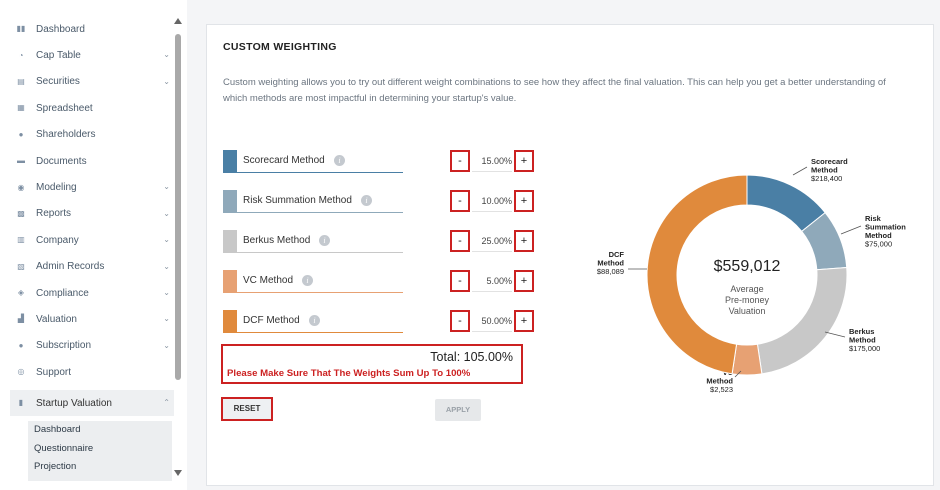 This screenshot has width=940, height=490. What do you see at coordinates (92, 240) in the screenshot?
I see `sidebar-item-company: ▥ Company ⌄` at bounding box center [92, 240].